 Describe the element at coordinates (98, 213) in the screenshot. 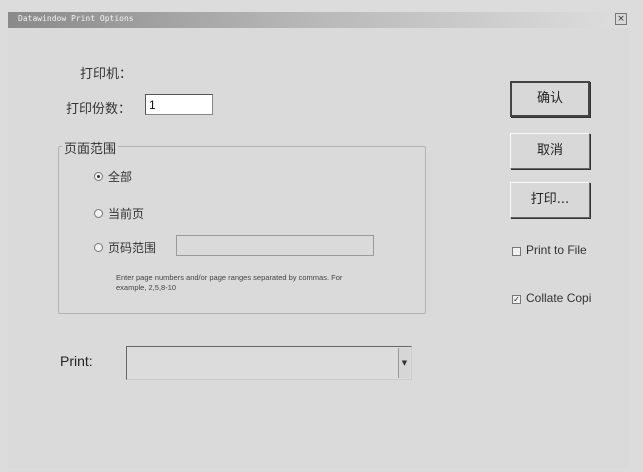

I see `radio-current-page` at that location.